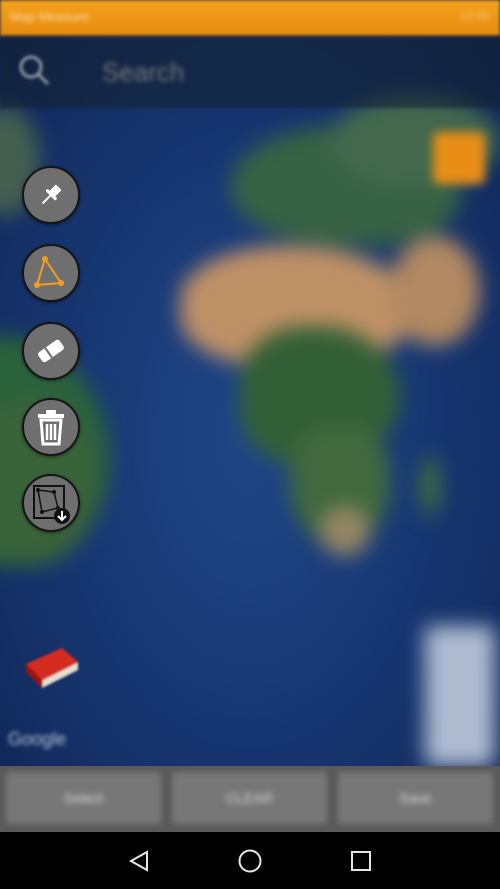  Describe the element at coordinates (459, 158) in the screenshot. I see `layers-button` at that location.